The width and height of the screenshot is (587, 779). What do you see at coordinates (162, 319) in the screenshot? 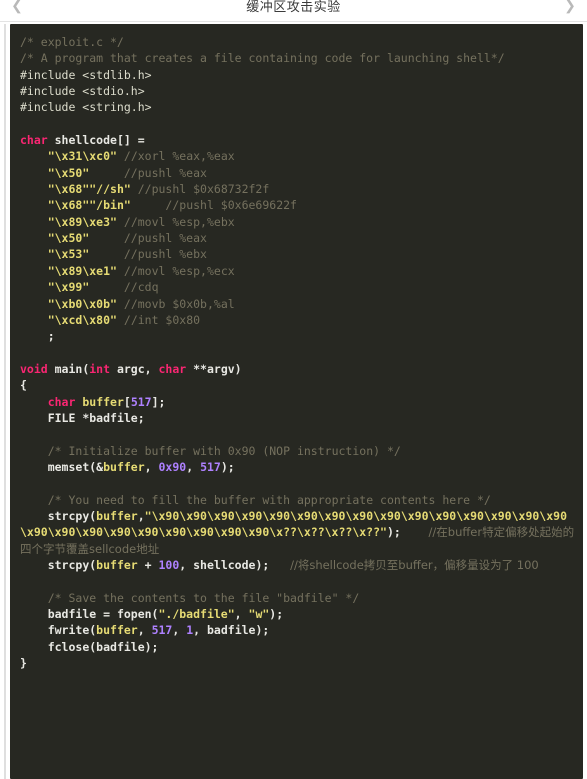
I see `code-token: //int $0x80` at bounding box center [162, 319].